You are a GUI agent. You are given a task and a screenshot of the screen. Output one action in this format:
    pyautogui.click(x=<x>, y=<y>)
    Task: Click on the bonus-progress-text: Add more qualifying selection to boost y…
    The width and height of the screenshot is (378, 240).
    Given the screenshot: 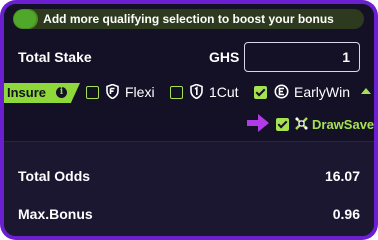 What is the action you would take?
    pyautogui.click(x=188, y=19)
    